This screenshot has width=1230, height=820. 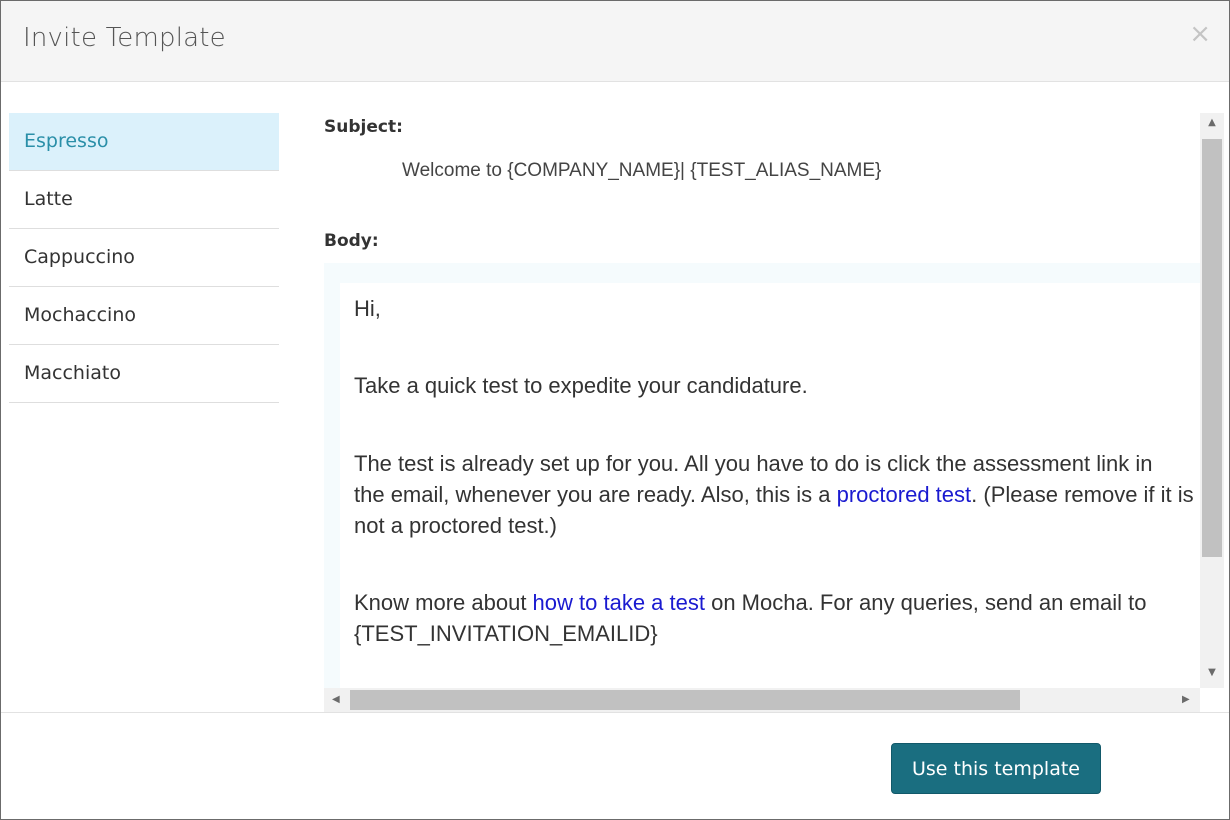 What do you see at coordinates (1200, 34) in the screenshot?
I see `close-icon: ×` at bounding box center [1200, 34].